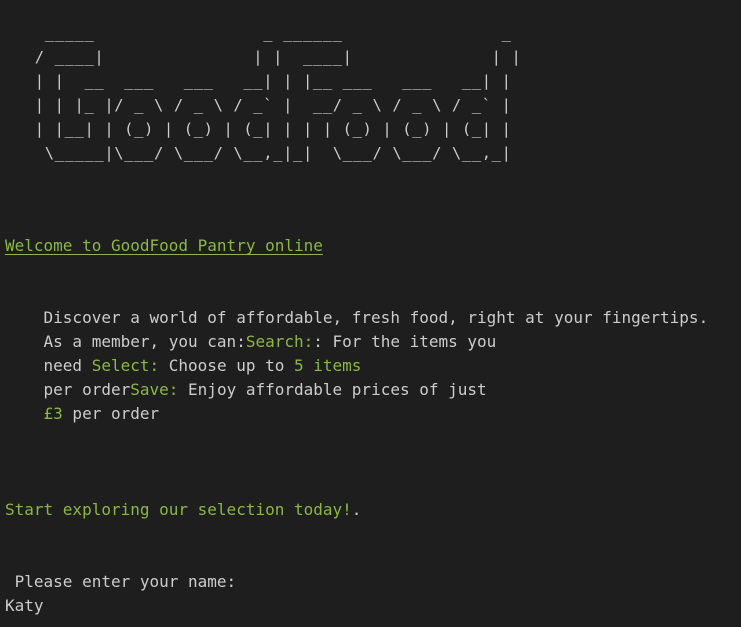  I want to click on intro-line-4-suffix: Enjoy affordable prices of just, so click(332, 389).